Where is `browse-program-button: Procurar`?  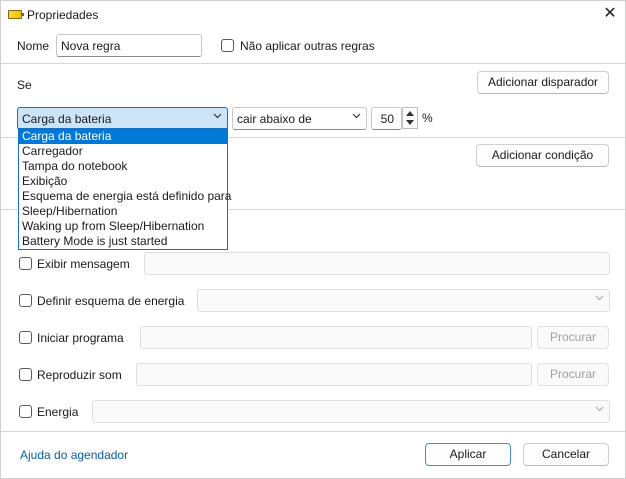 browse-program-button: Procurar is located at coordinates (573, 337).